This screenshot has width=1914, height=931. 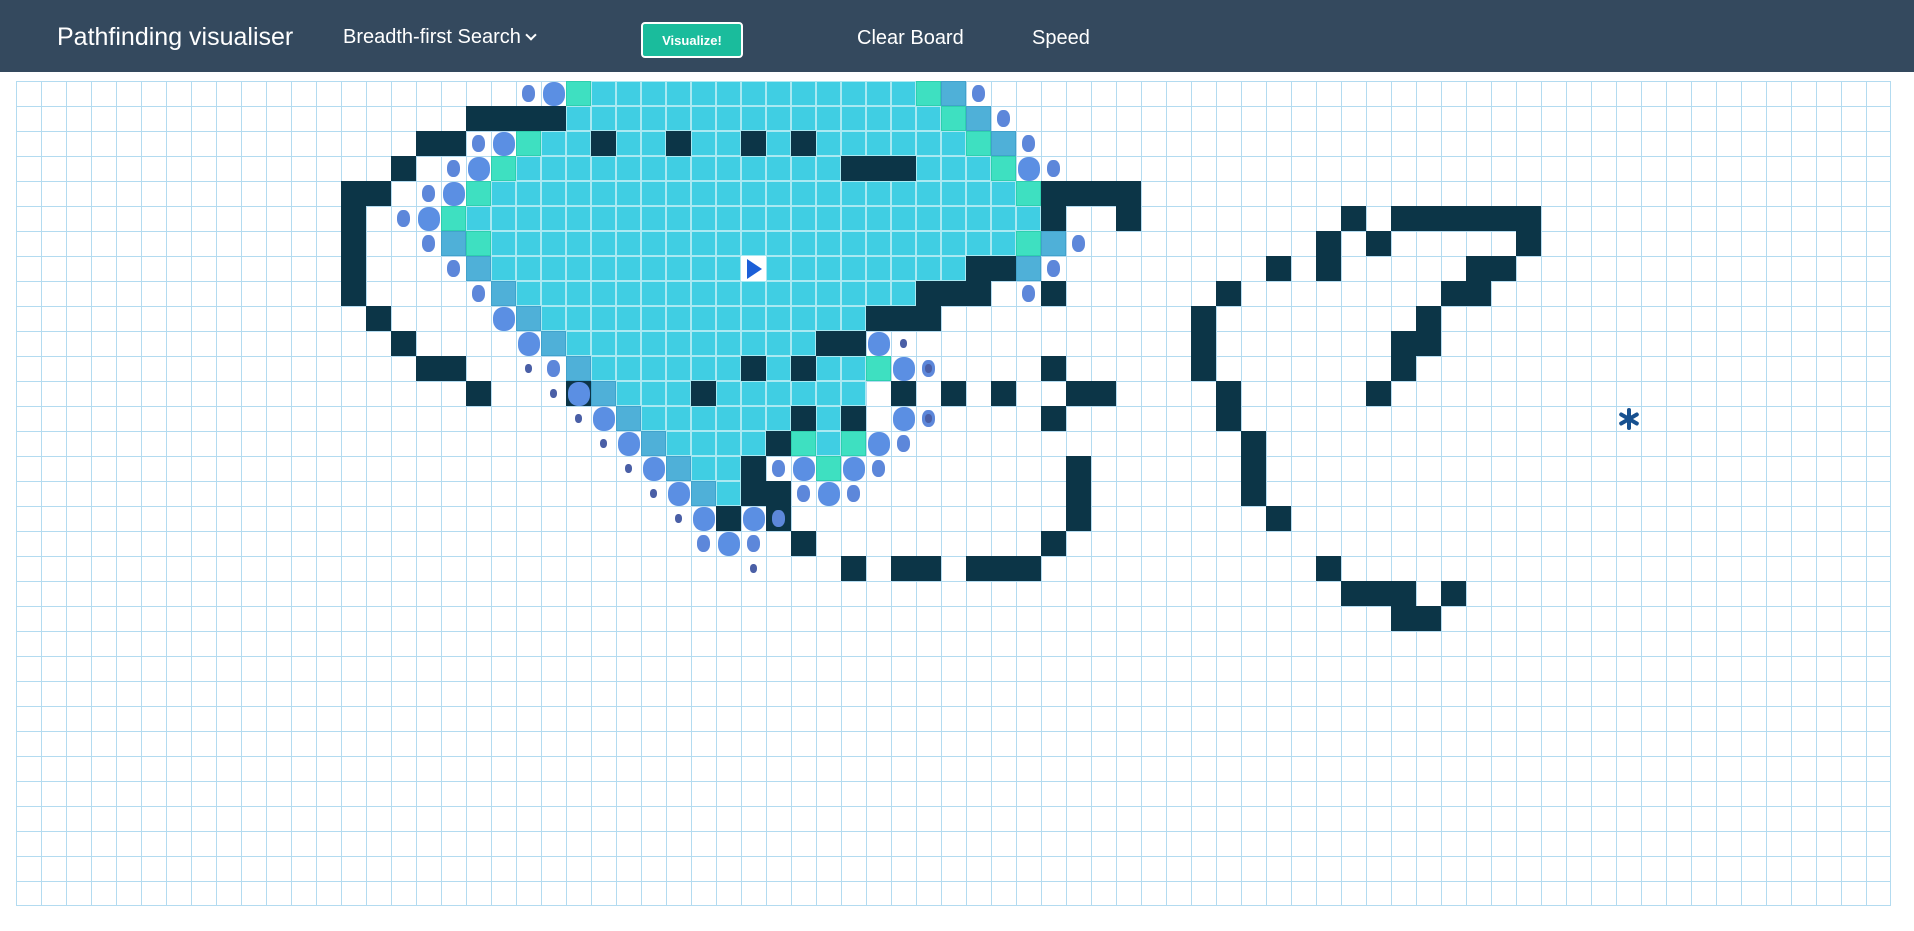 What do you see at coordinates (1628, 418) in the screenshot?
I see `target-node-icon` at bounding box center [1628, 418].